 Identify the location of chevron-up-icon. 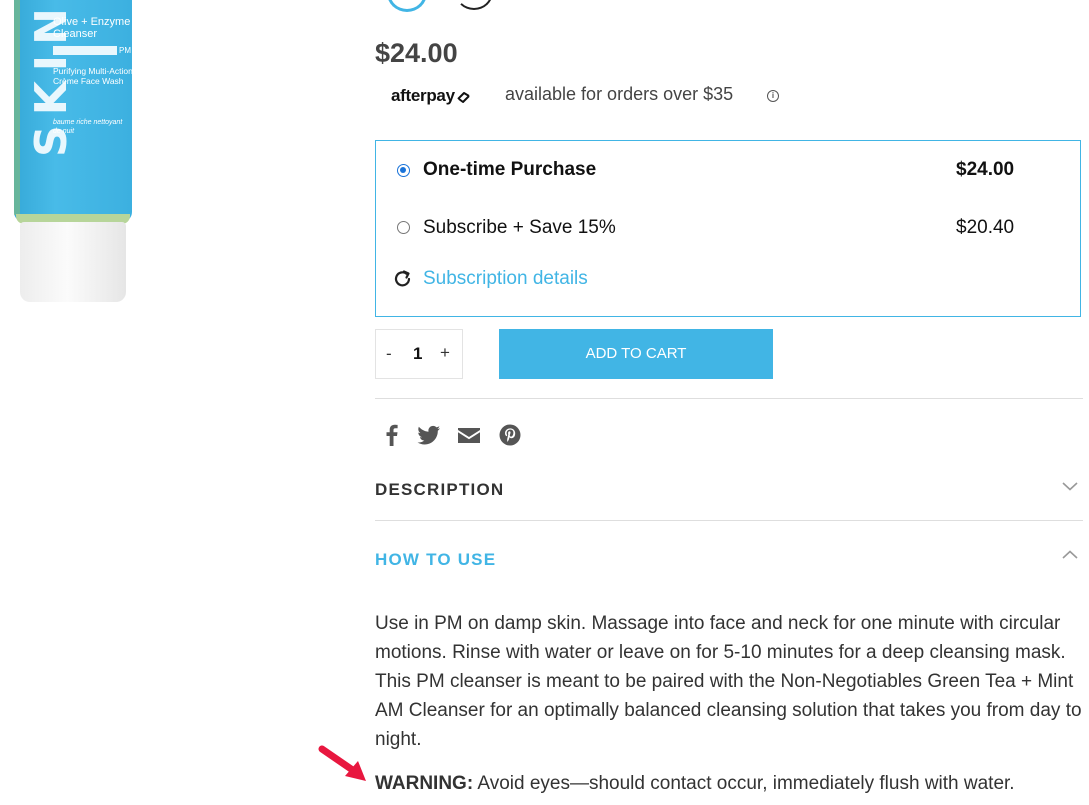
(1070, 555).